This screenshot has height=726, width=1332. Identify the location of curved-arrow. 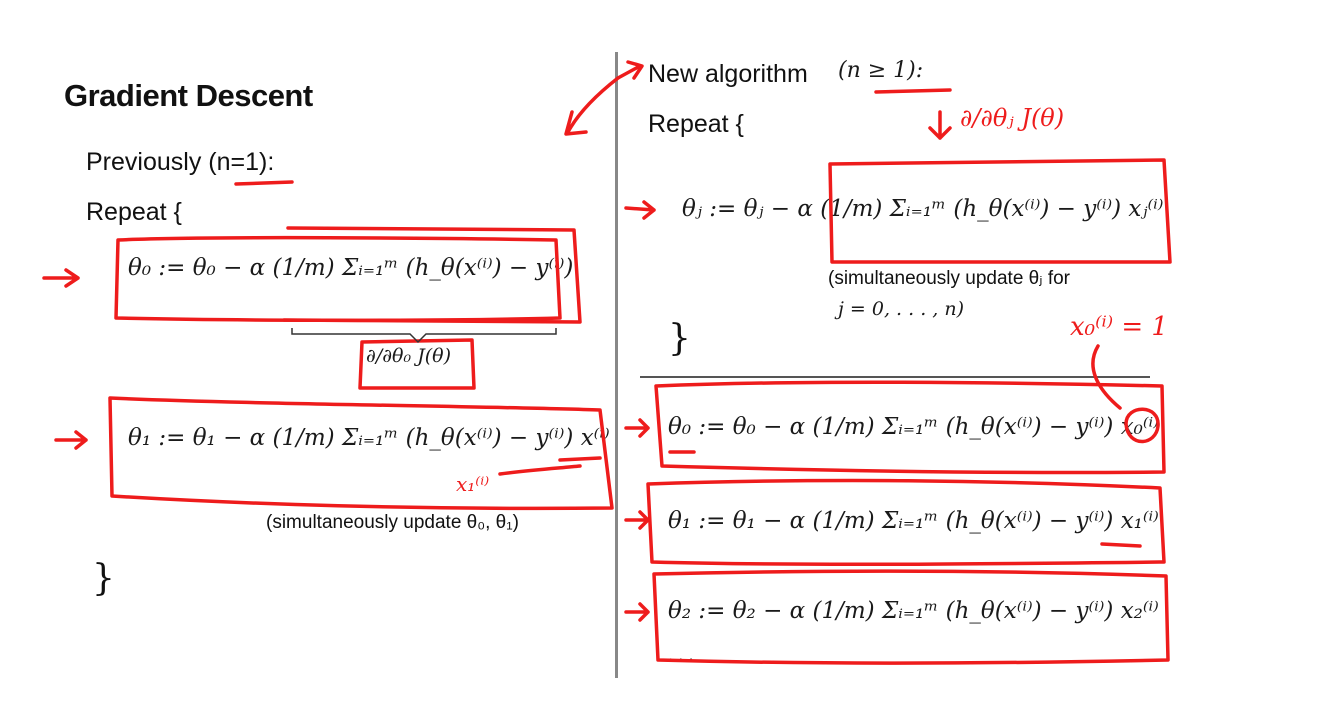
(592, 106).